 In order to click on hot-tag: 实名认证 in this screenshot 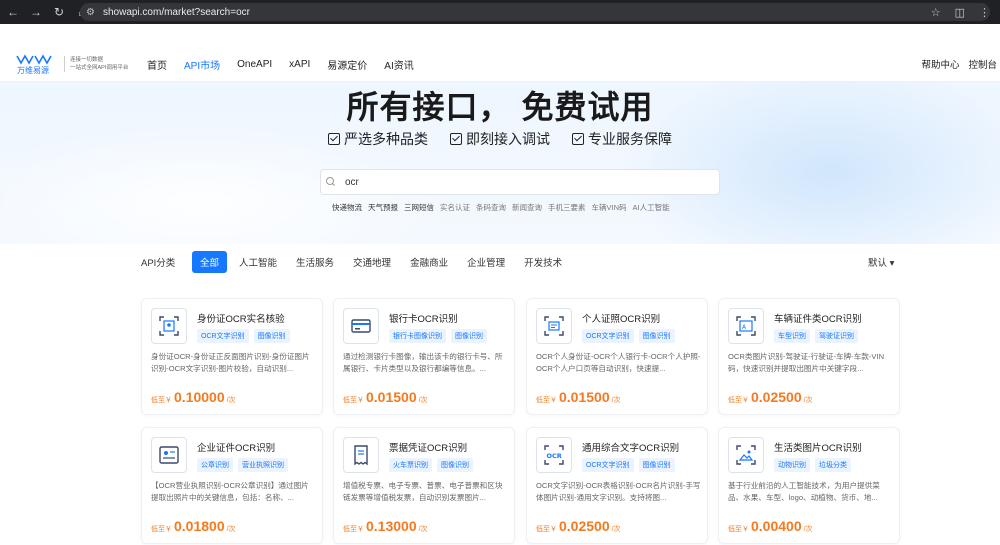, I will do `click(455, 207)`.